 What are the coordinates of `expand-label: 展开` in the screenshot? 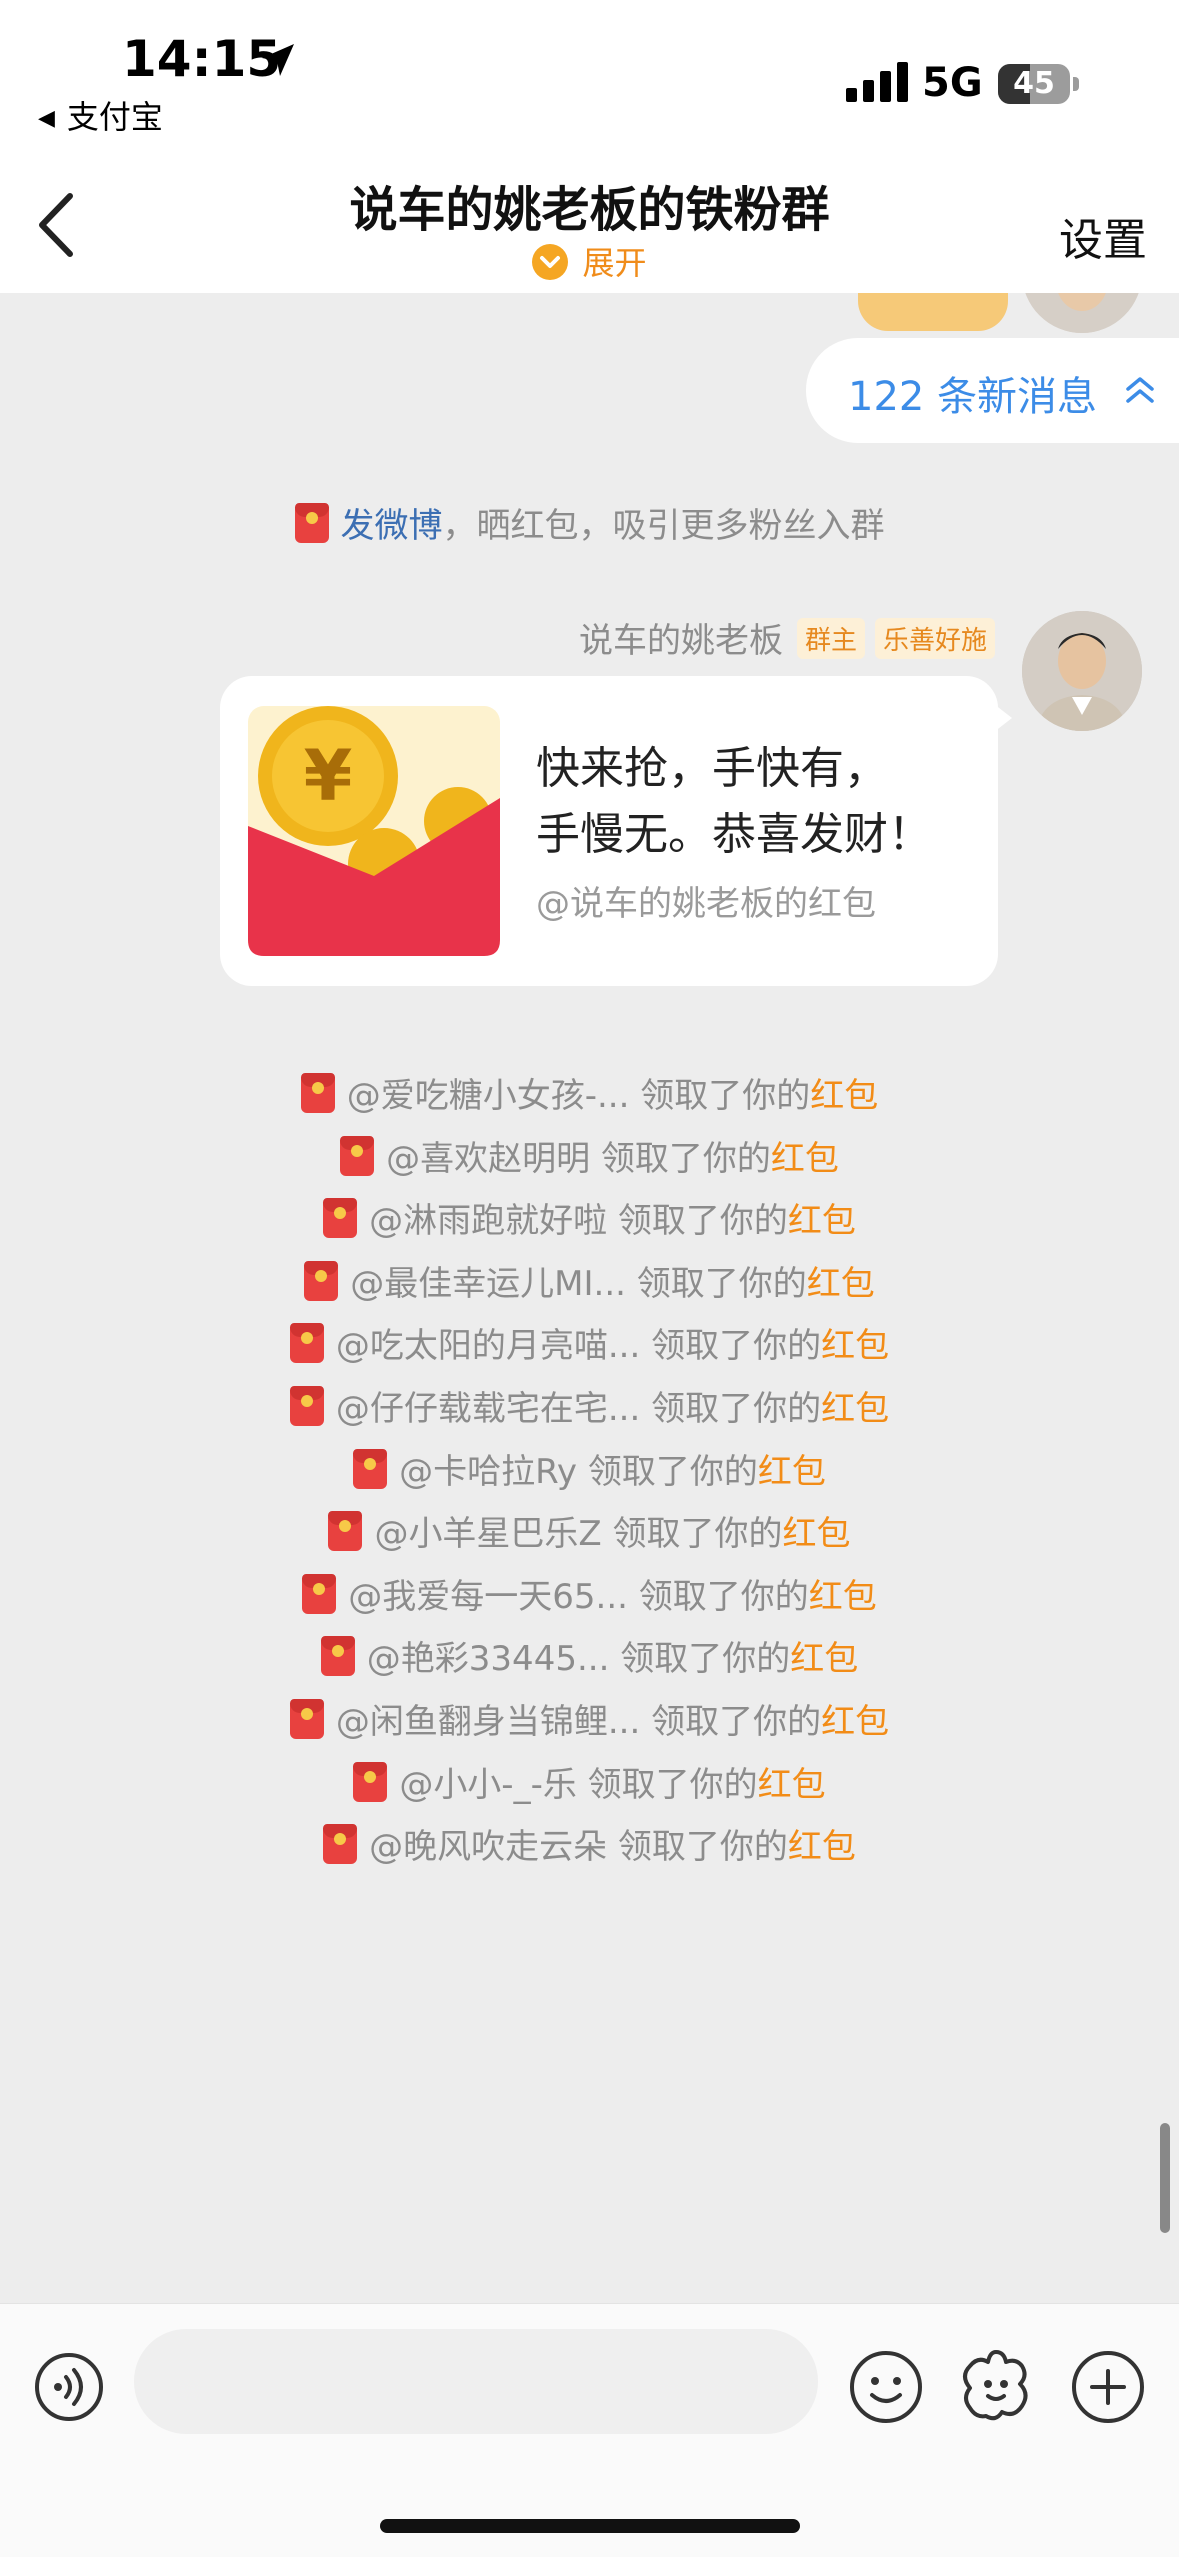 It's located at (614, 263).